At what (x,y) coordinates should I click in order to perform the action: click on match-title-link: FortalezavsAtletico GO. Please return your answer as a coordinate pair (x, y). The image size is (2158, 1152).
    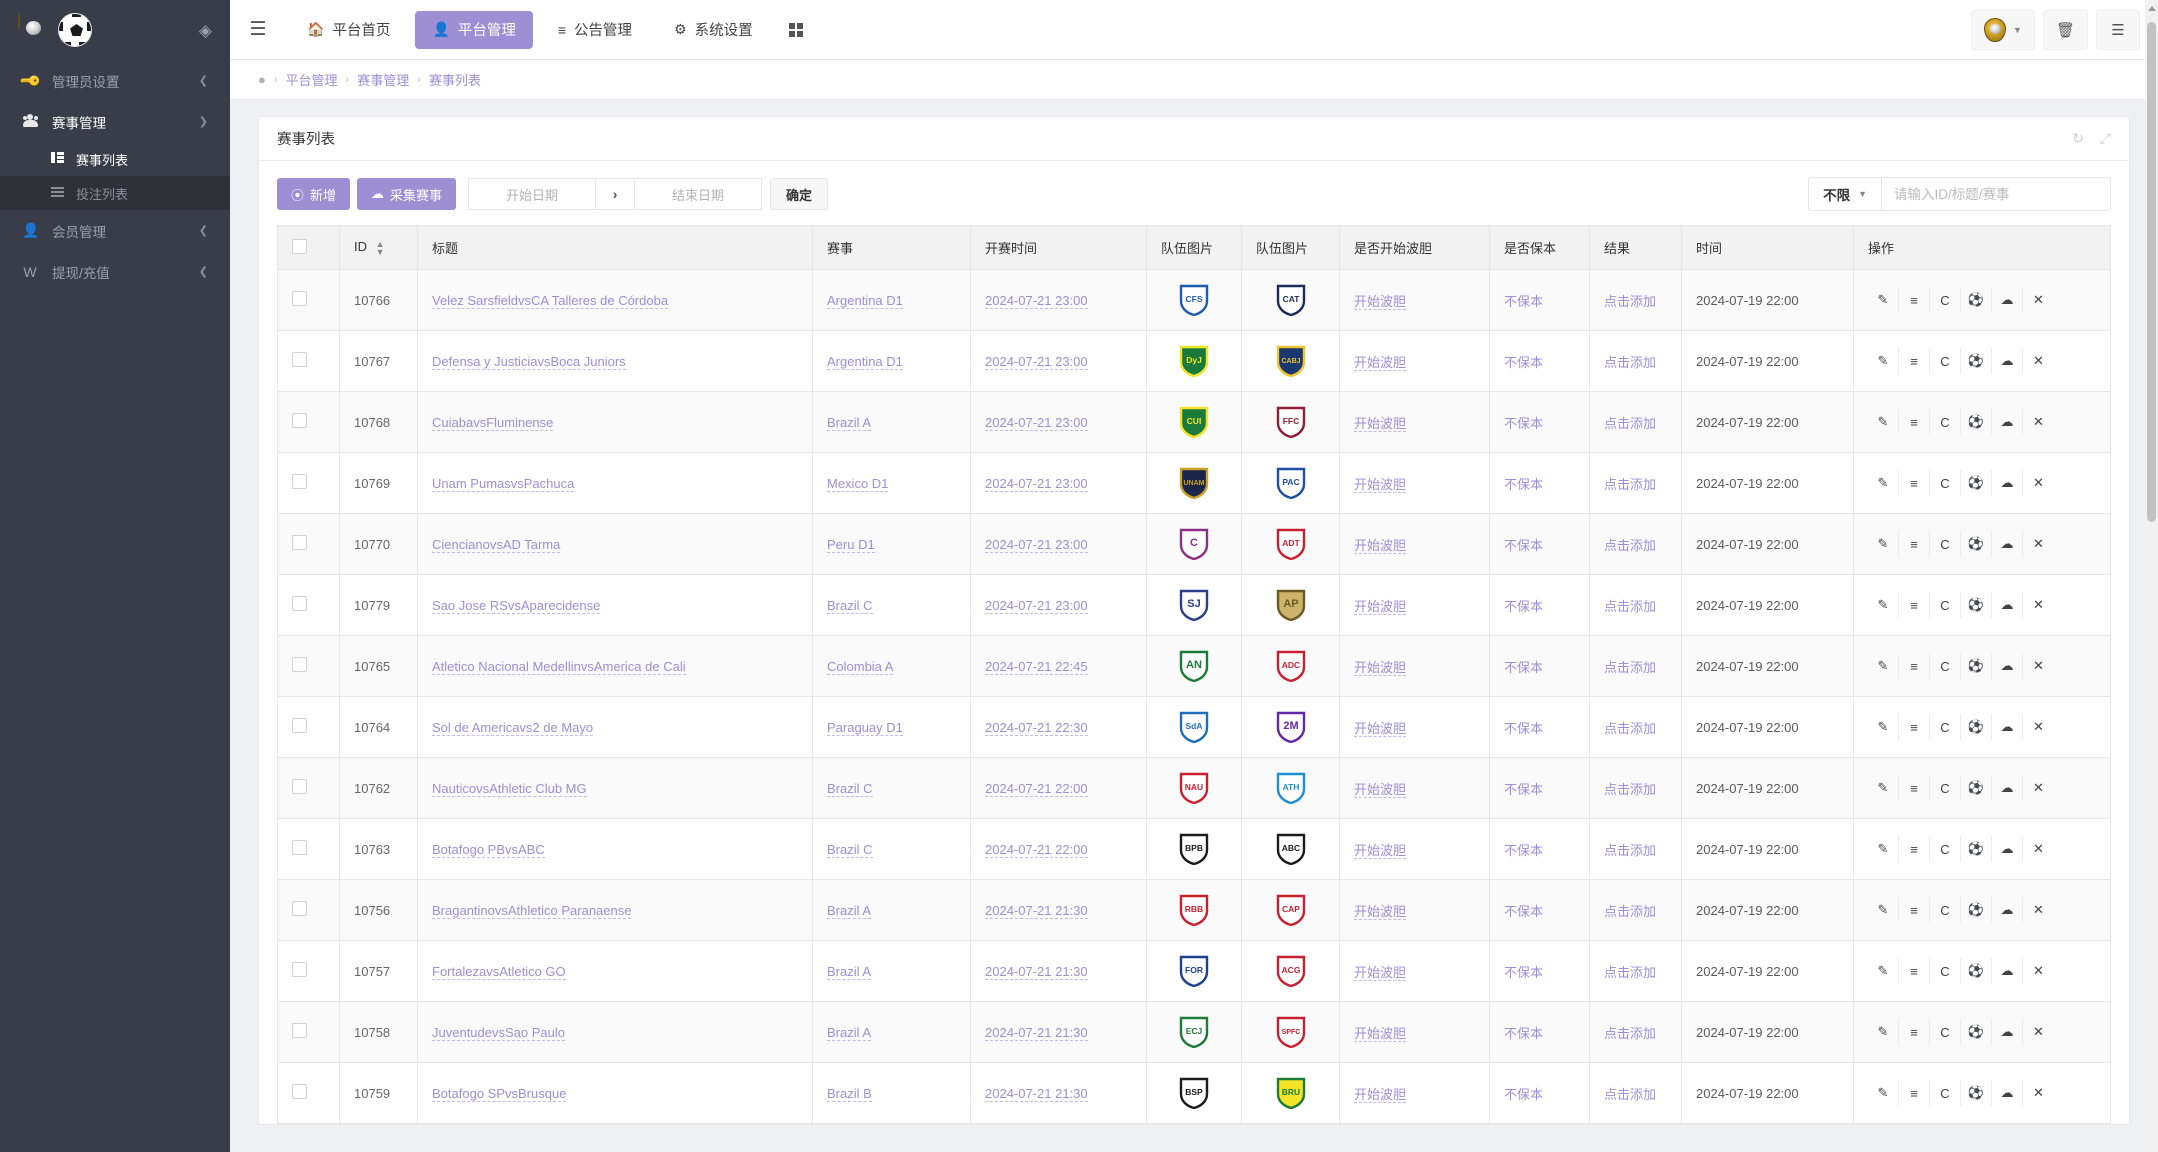
    Looking at the image, I should click on (499, 971).